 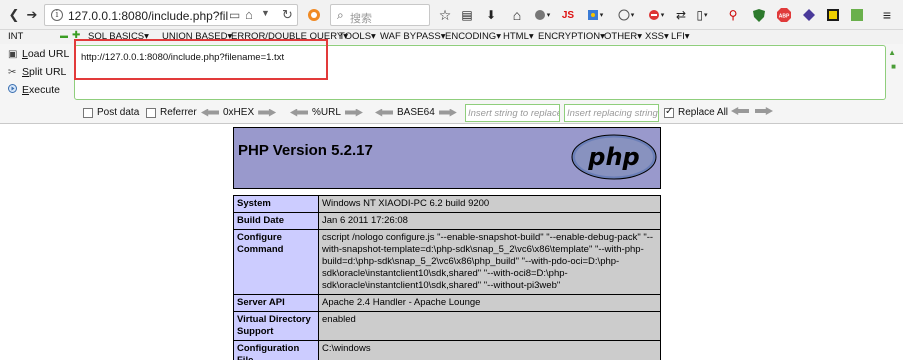 I want to click on php-version-header: PHP Version 5.2.17 php, so click(x=447, y=158).